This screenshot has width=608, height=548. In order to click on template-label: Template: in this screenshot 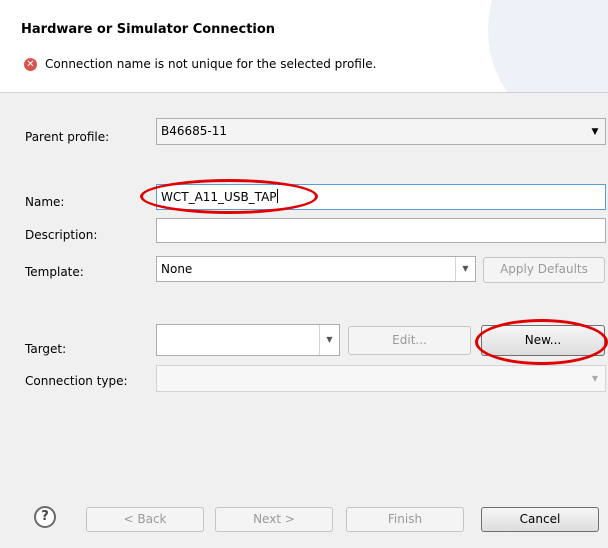, I will do `click(54, 272)`.